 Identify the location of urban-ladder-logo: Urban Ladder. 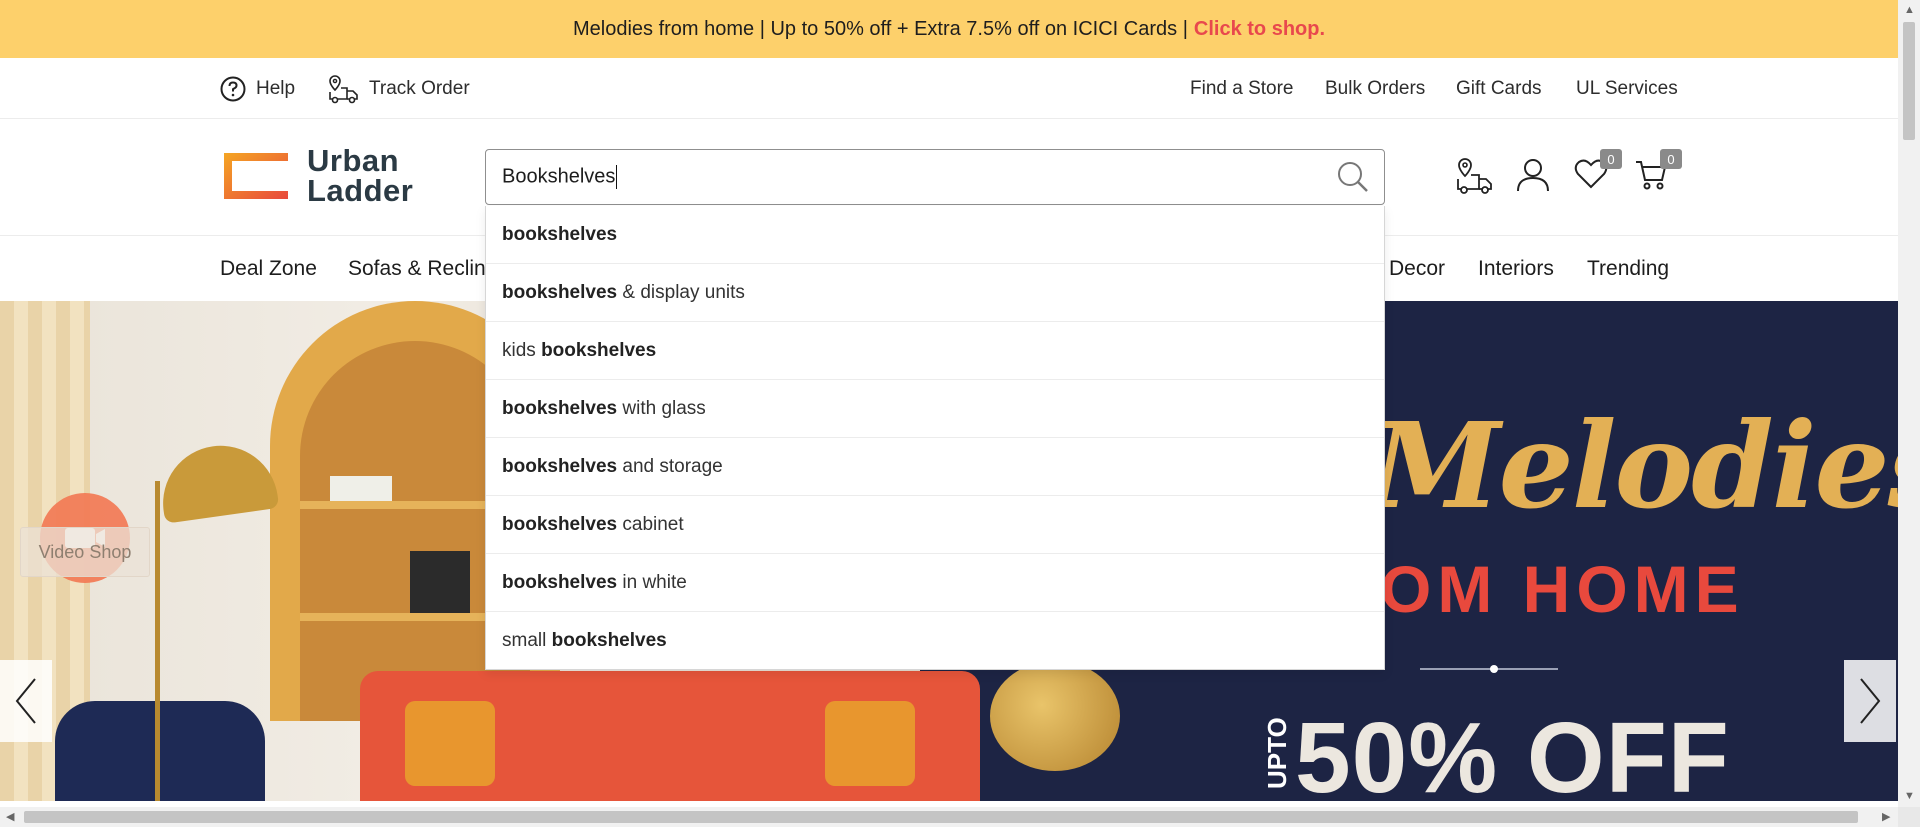
(317, 175).